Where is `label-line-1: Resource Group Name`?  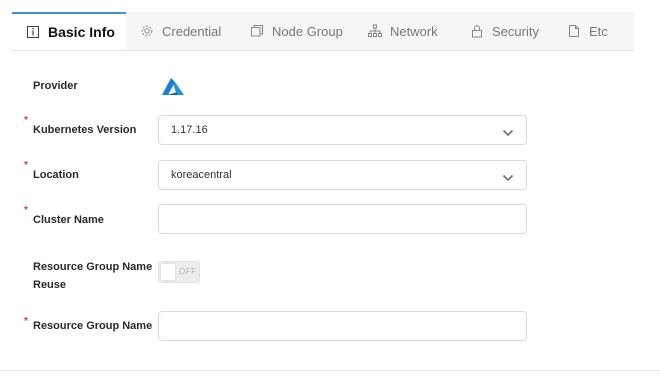 label-line-1: Resource Group Name is located at coordinates (93, 267).